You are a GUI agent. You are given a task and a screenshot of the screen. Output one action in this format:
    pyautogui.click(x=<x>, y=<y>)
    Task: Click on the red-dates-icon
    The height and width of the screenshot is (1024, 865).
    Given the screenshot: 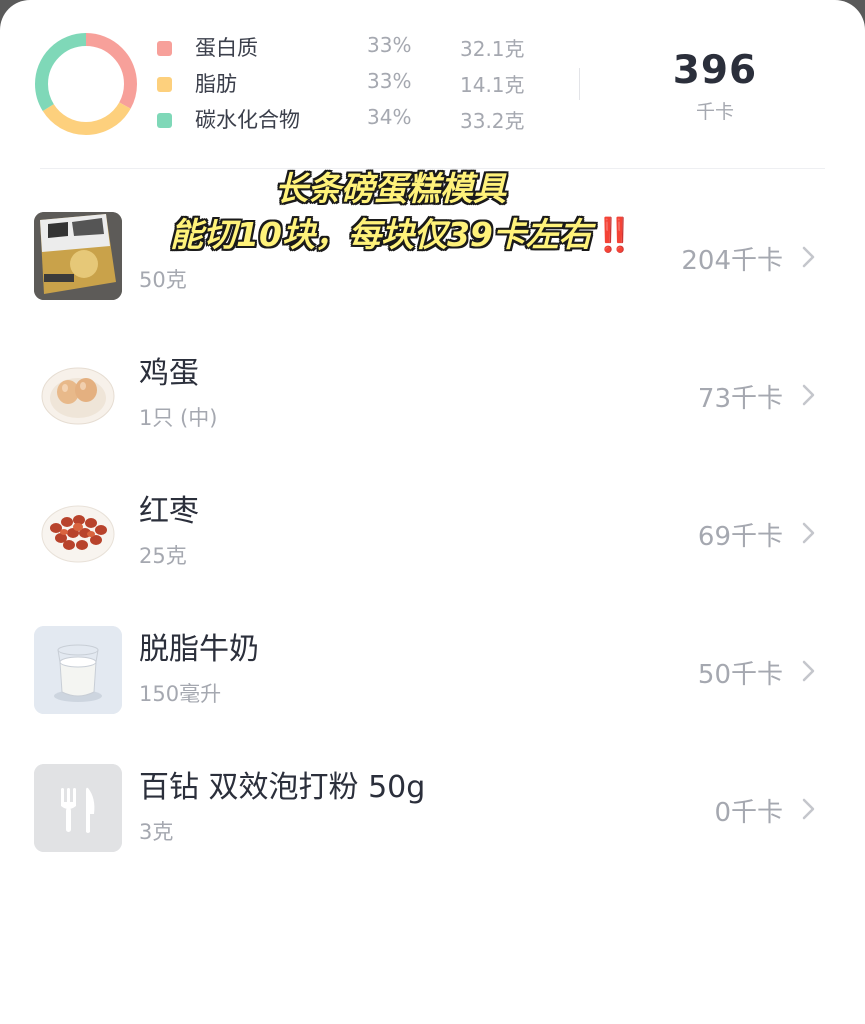 What is the action you would take?
    pyautogui.click(x=78, y=532)
    